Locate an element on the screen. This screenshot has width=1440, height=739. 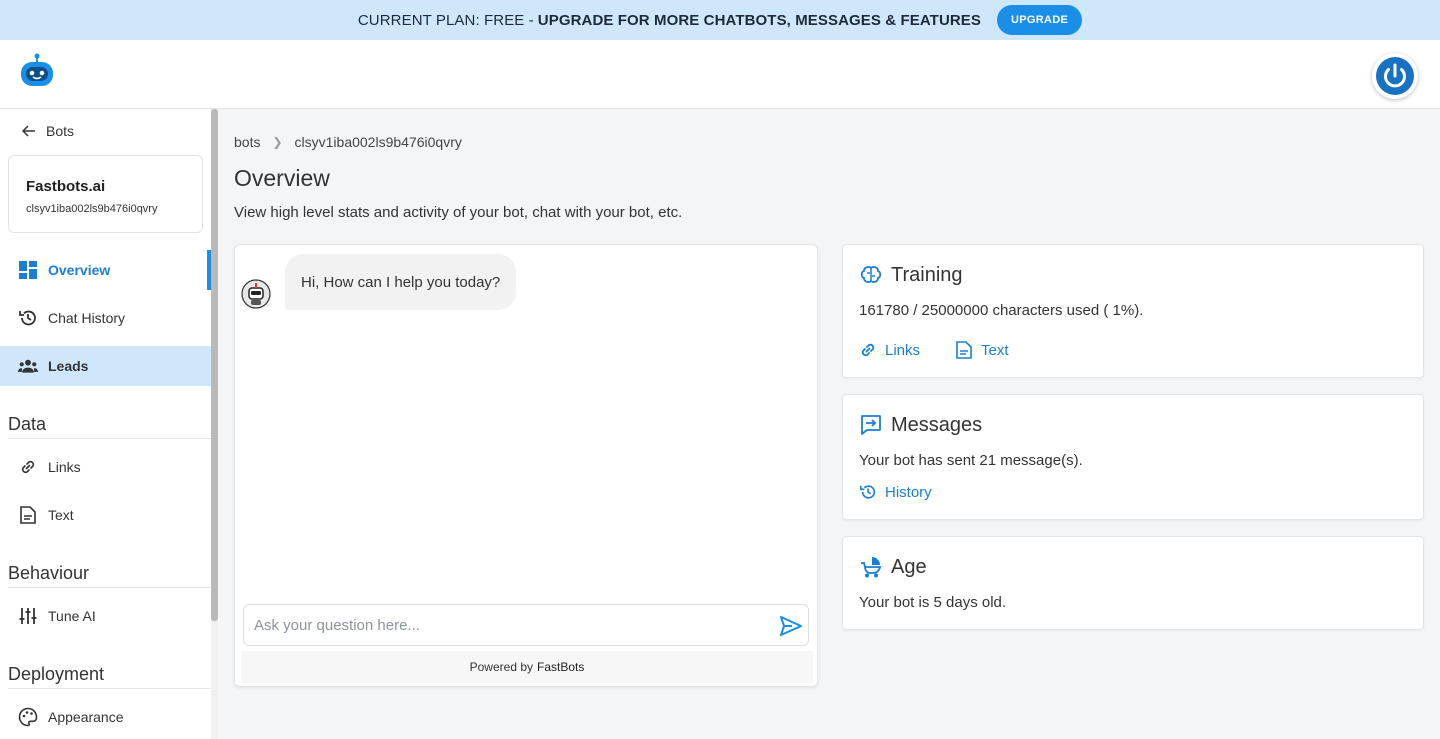
page-title: Overview is located at coordinates (282, 178).